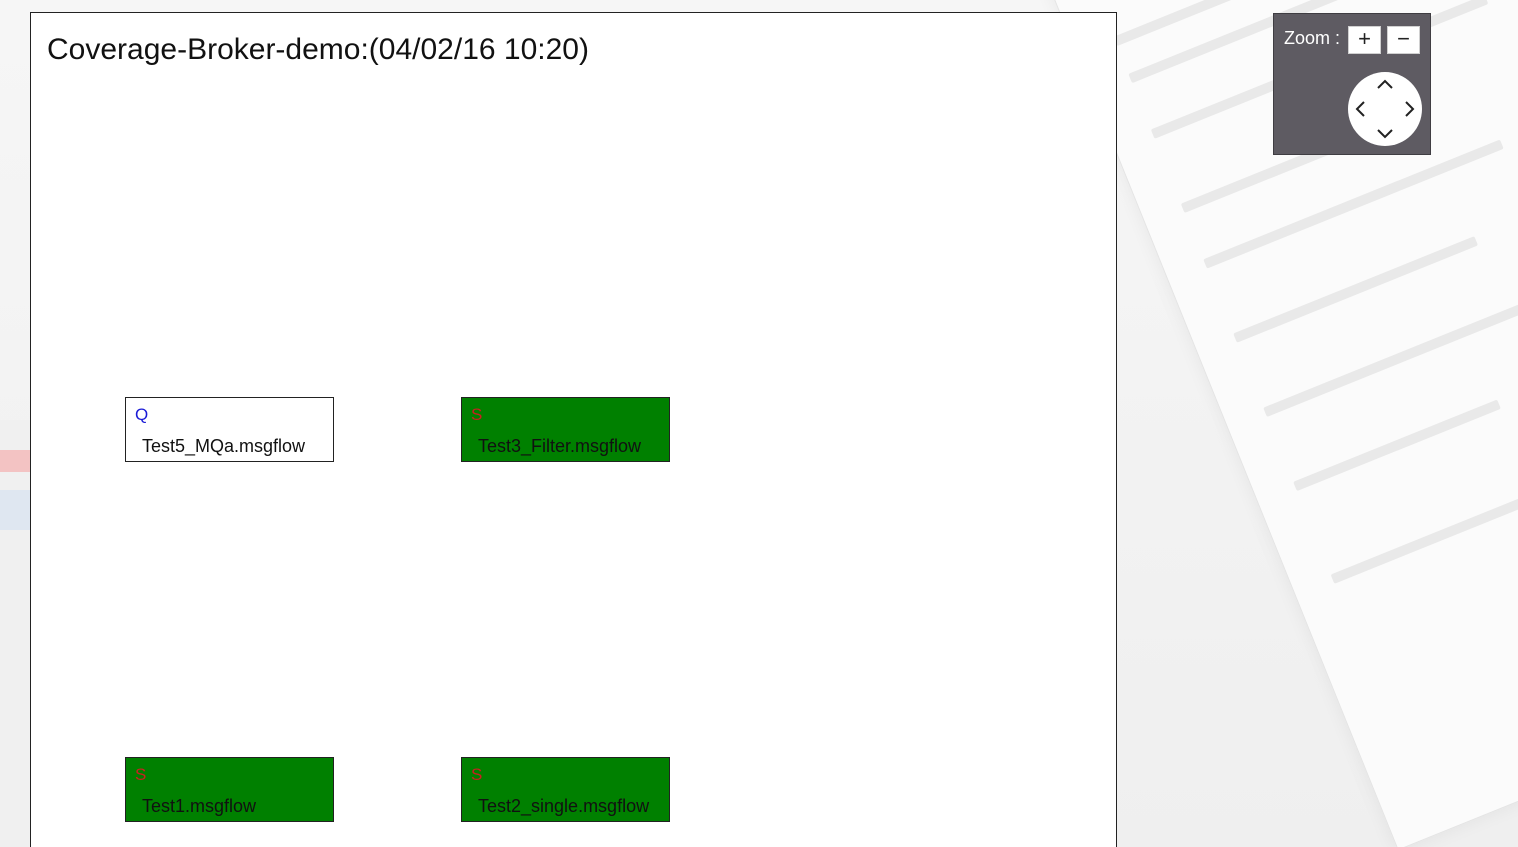 This screenshot has height=847, width=1518. I want to click on node-label: Test3_Filter.msgflow, so click(560, 446).